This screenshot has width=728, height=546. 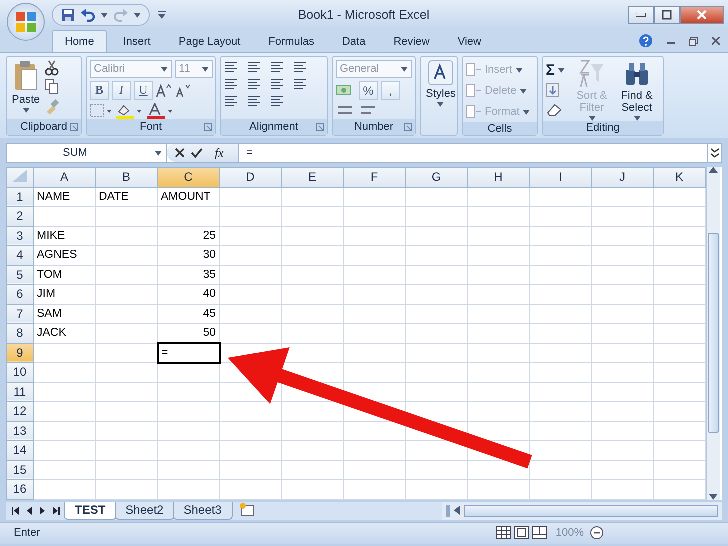 What do you see at coordinates (364, 15) in the screenshot?
I see `window-title: Book1 - Microsoft Excel` at bounding box center [364, 15].